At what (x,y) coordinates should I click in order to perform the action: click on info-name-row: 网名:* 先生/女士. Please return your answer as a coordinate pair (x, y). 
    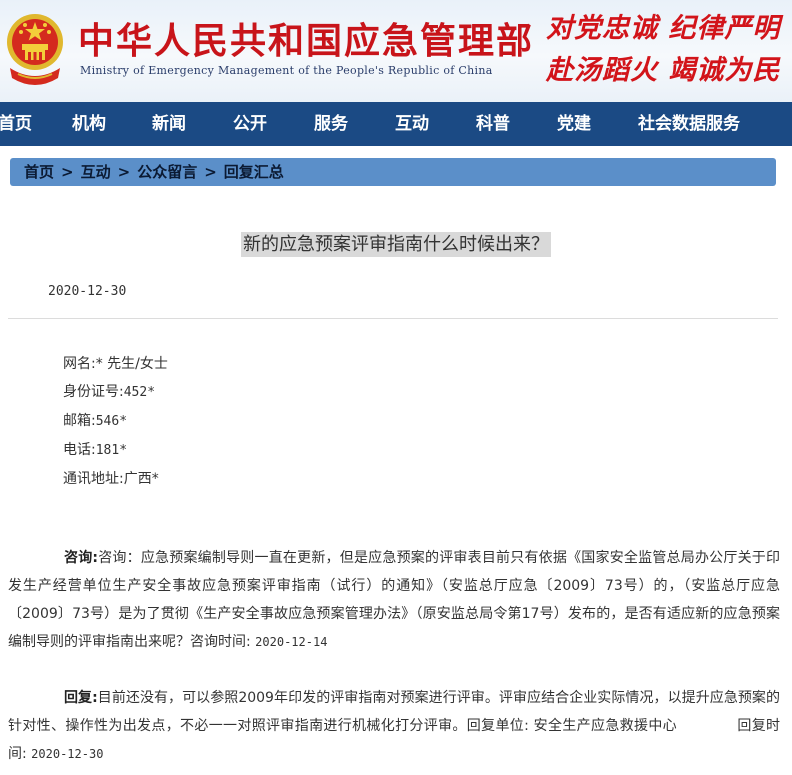
    Looking at the image, I should click on (115, 364).